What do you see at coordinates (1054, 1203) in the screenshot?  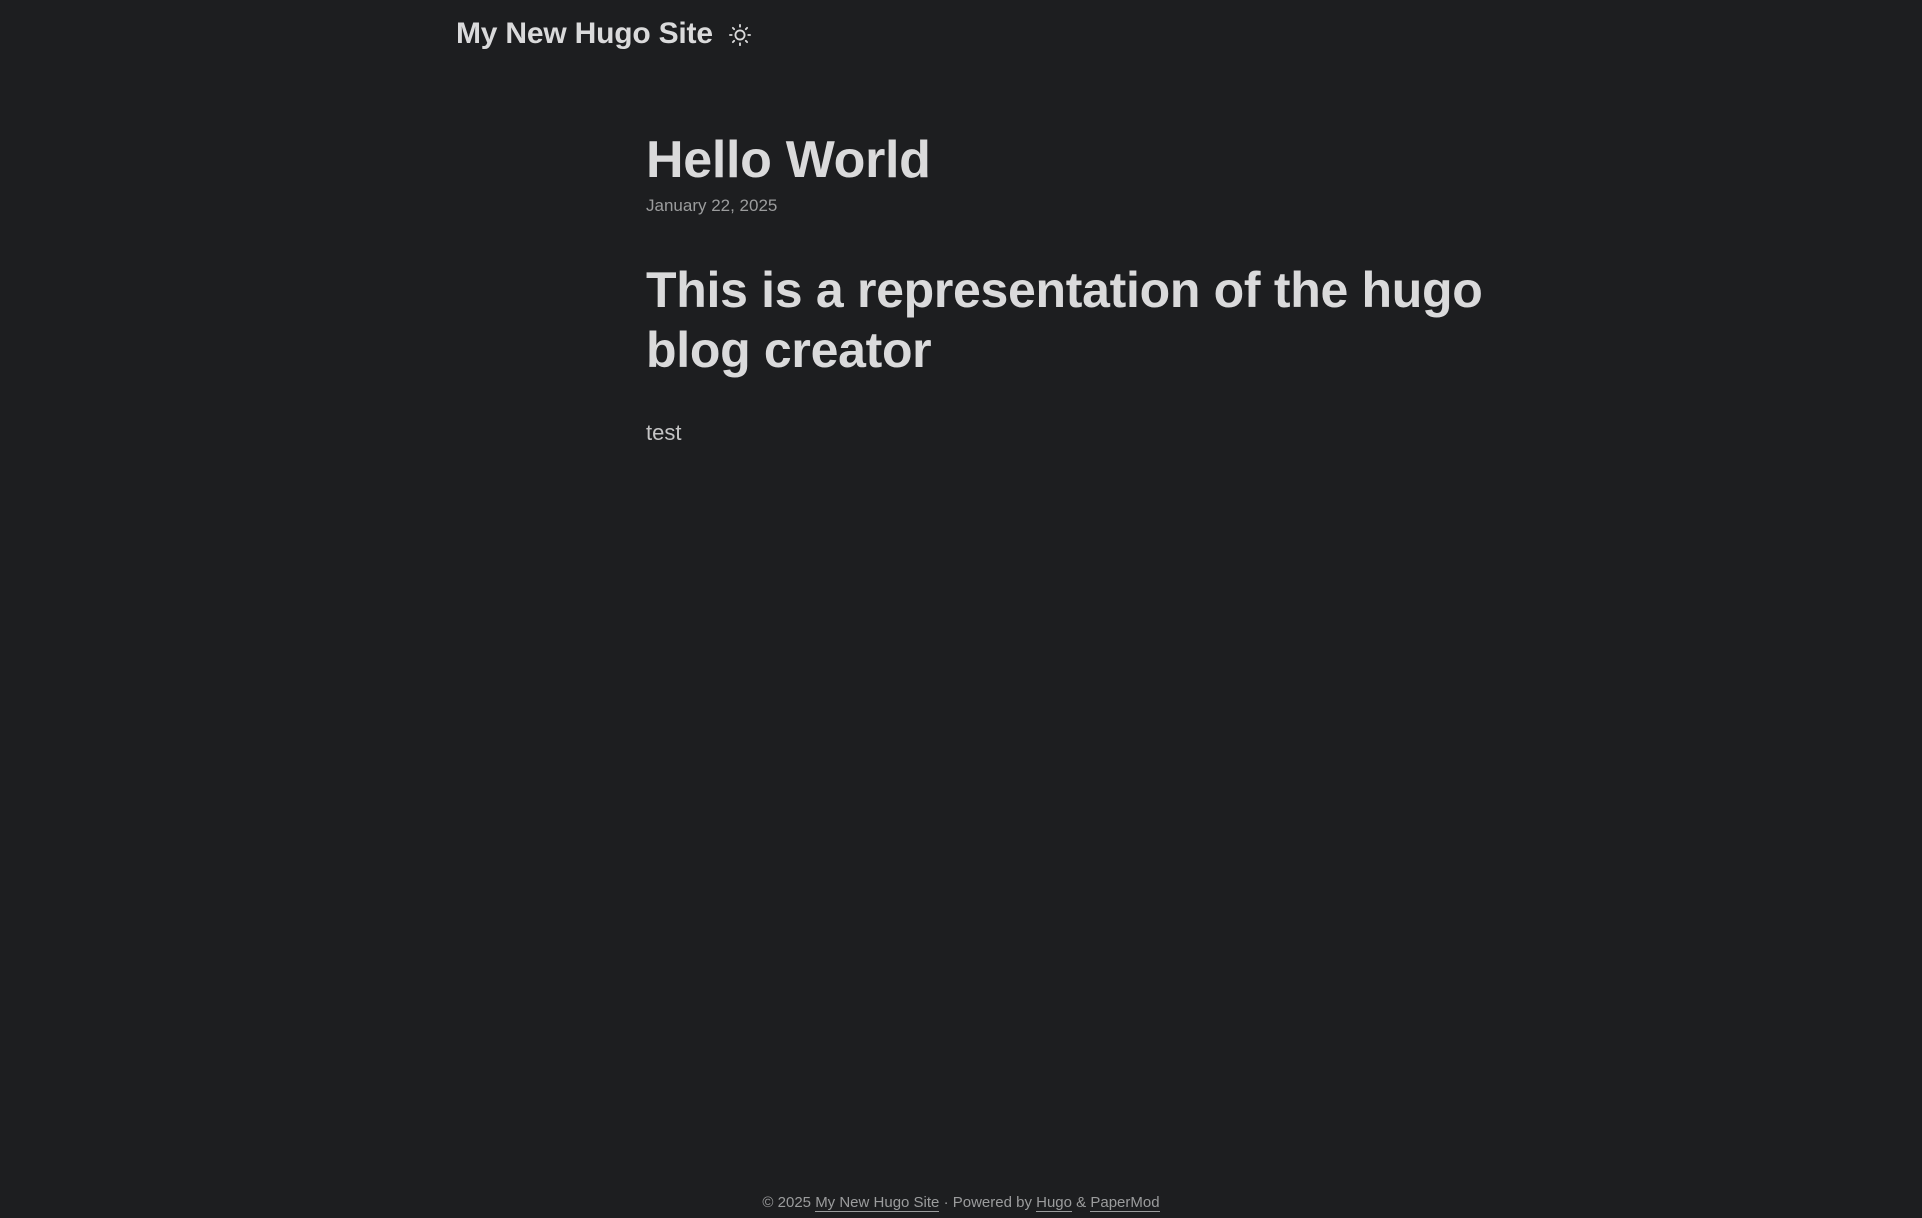 I see `footer-hugo-link: Hugo` at bounding box center [1054, 1203].